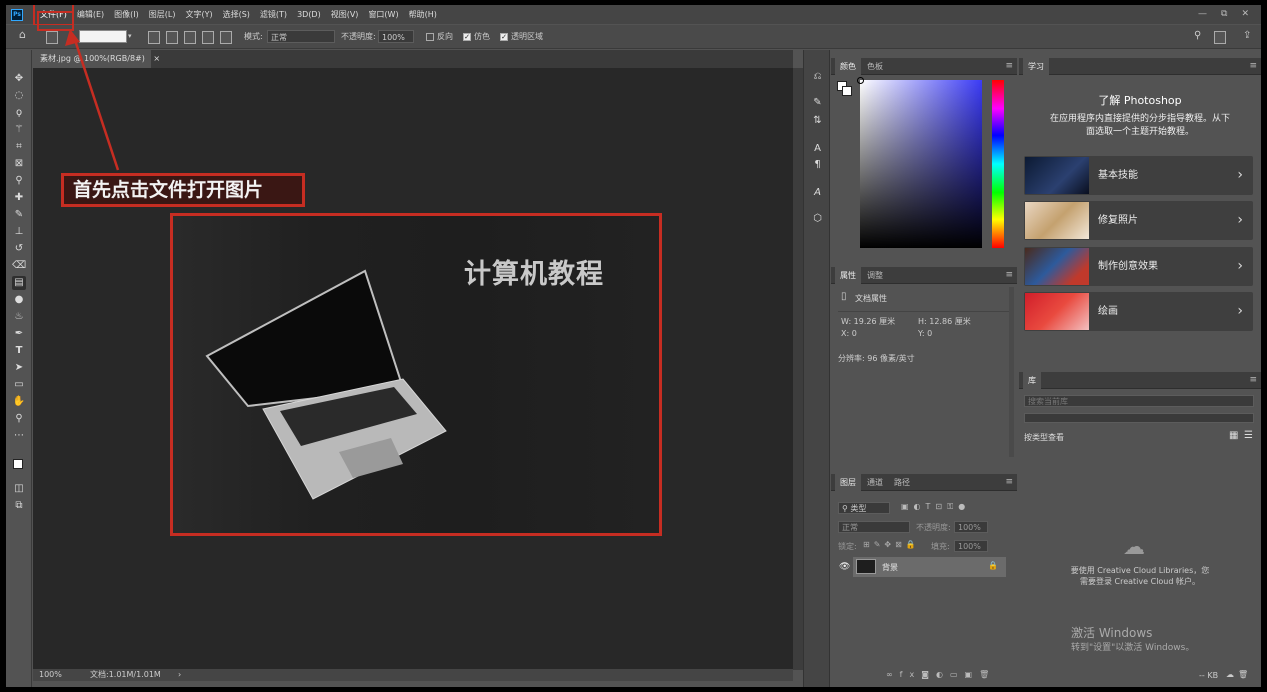 The height and width of the screenshot is (692, 1267). I want to click on annotation-arrow-icon, so click(92, 100).